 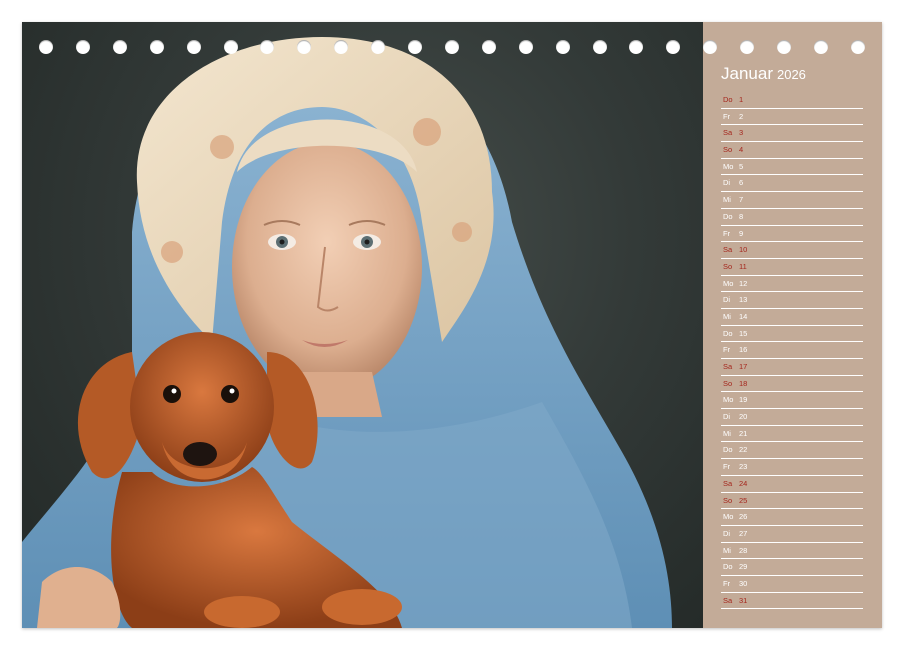 What do you see at coordinates (792, 117) in the screenshot?
I see `day-row: Fr 2` at bounding box center [792, 117].